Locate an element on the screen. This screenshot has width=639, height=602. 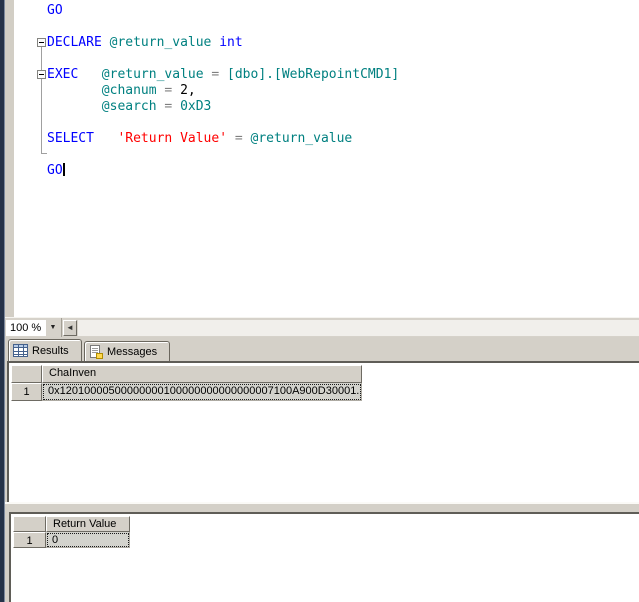
code-line: @chanum = 2, is located at coordinates (148, 90).